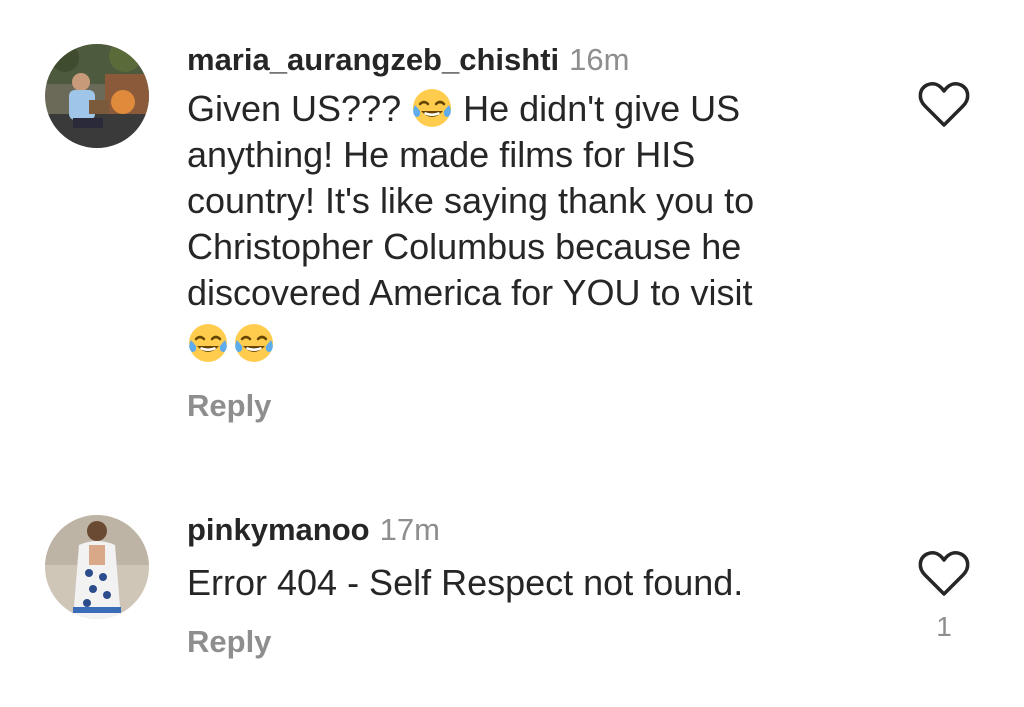 The image size is (1024, 707). What do you see at coordinates (278, 529) in the screenshot?
I see `username: pinkymanoo` at bounding box center [278, 529].